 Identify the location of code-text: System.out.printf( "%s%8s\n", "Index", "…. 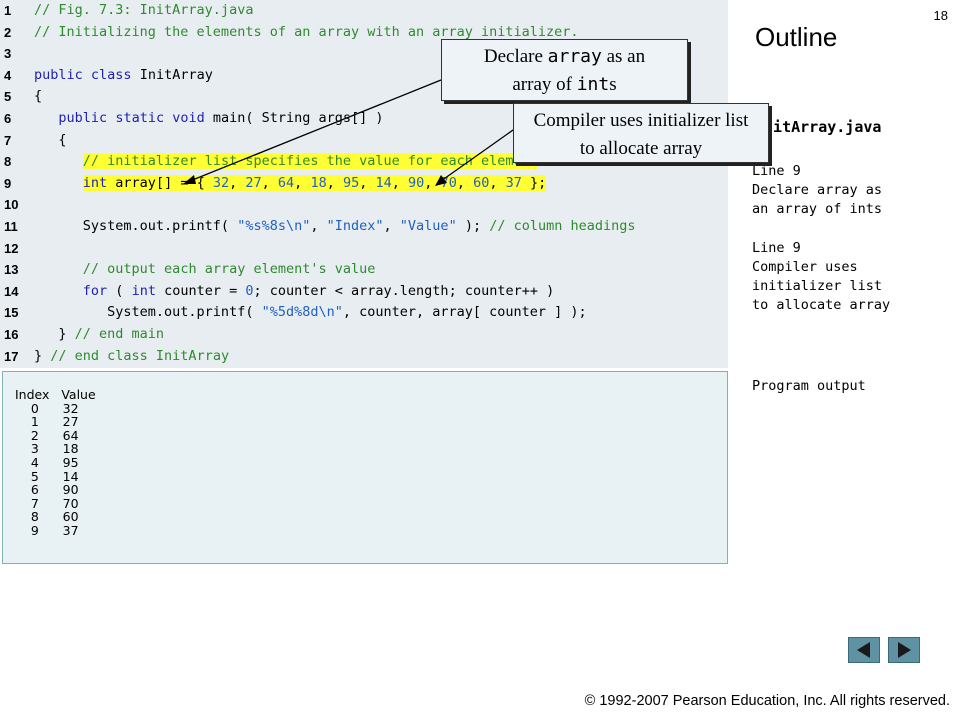
(335, 226).